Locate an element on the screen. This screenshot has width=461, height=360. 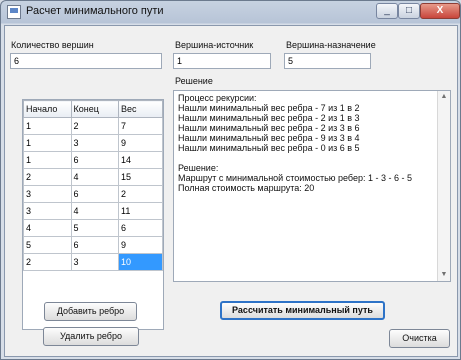
table-row: 362 is located at coordinates (93, 194).